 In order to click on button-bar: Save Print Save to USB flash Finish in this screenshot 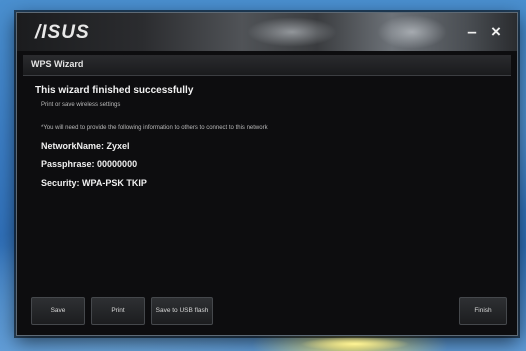, I will do `click(267, 311)`.